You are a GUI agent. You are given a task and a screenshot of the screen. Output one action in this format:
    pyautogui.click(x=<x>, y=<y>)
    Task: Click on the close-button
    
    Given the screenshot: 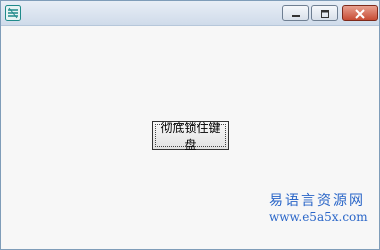 What is the action you would take?
    pyautogui.click(x=360, y=13)
    